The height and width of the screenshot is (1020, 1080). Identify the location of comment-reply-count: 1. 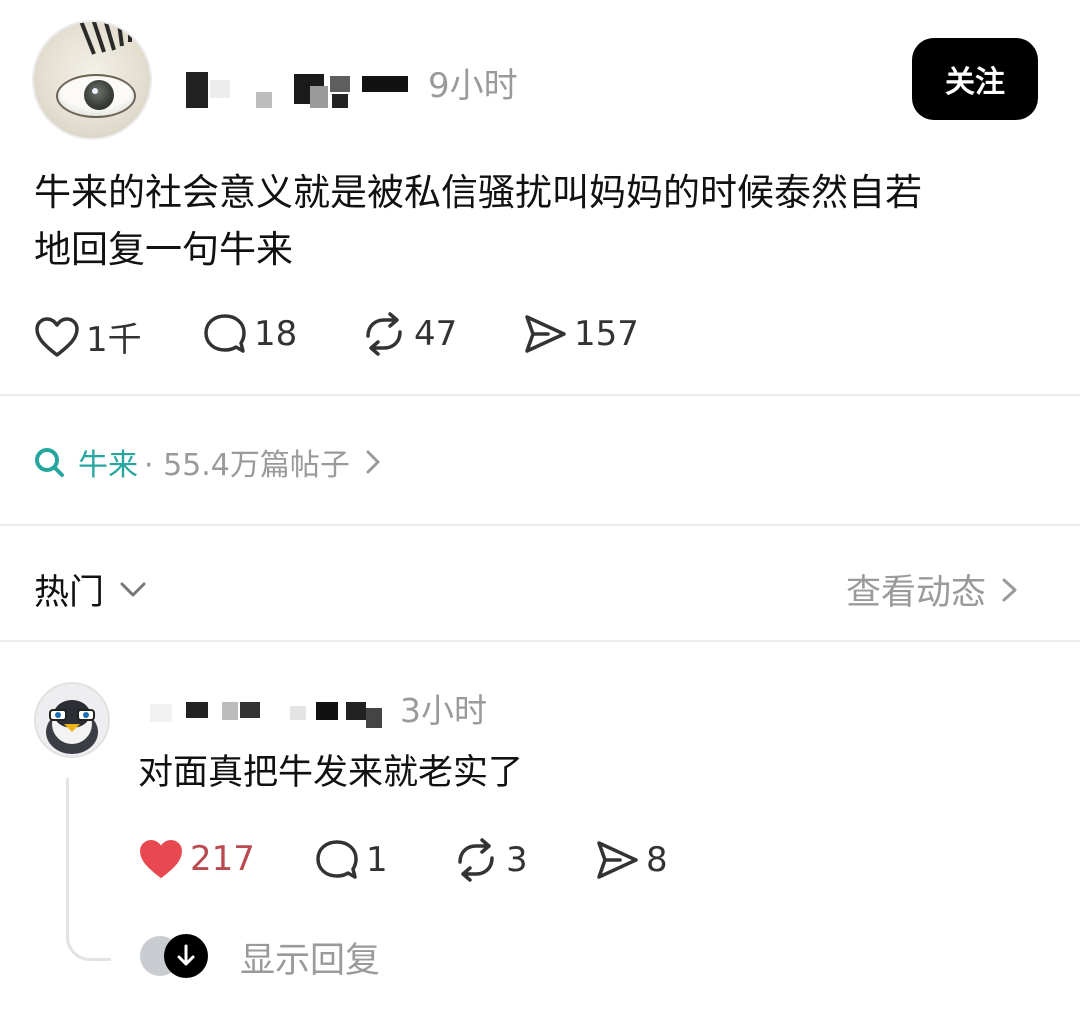
(377, 860).